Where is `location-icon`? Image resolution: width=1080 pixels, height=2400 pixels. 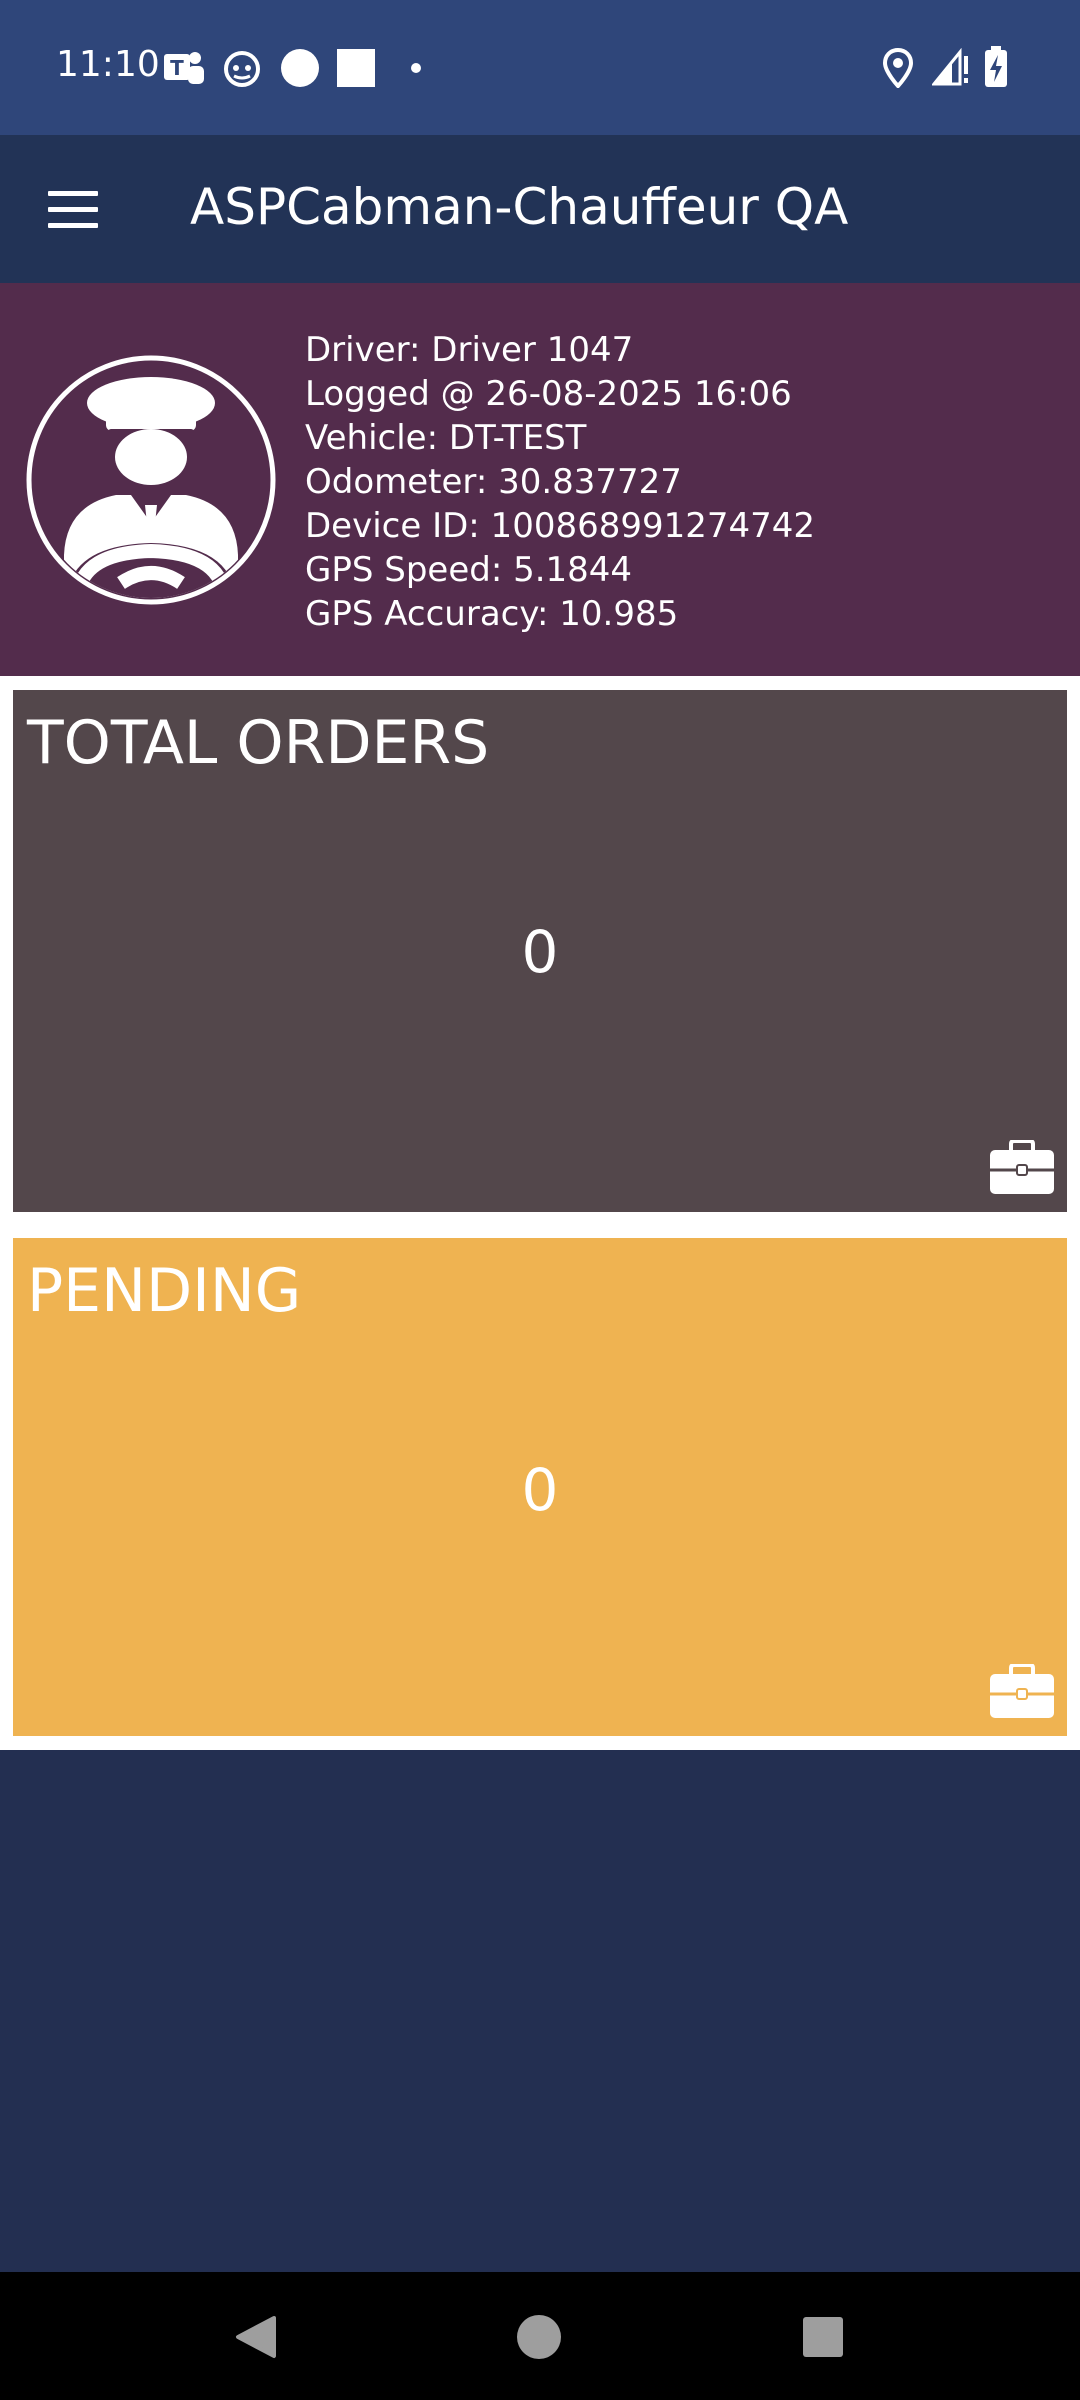 location-icon is located at coordinates (898, 68).